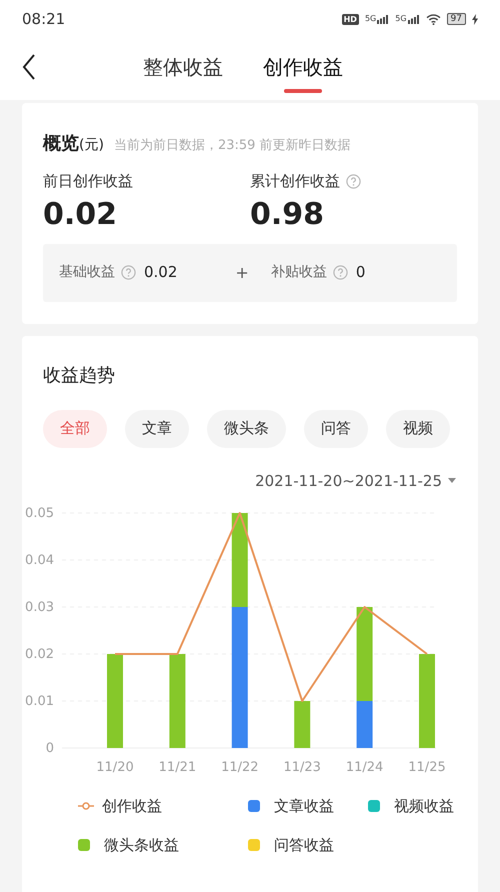 This screenshot has height=892, width=500. I want to click on legend-label: 视频收益, so click(424, 806).